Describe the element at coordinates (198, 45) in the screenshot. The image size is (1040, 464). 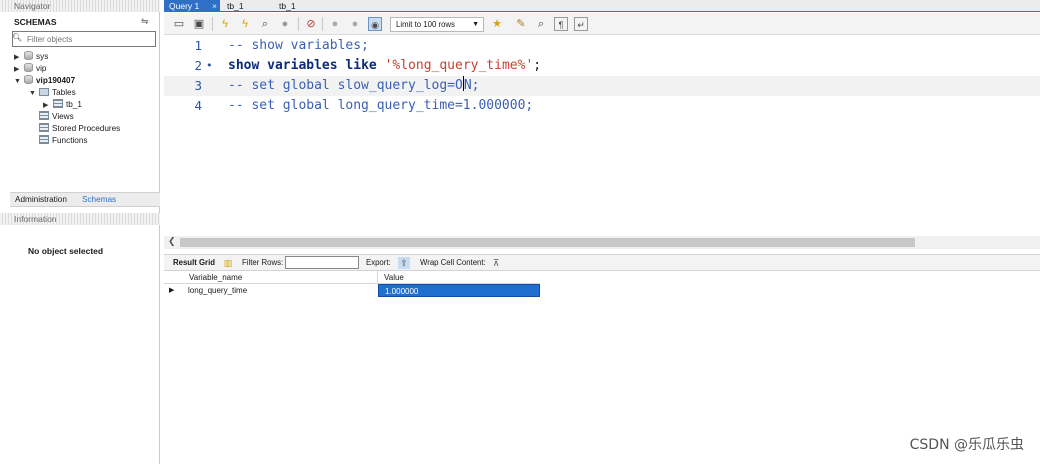
I see `line-number: 1` at that location.